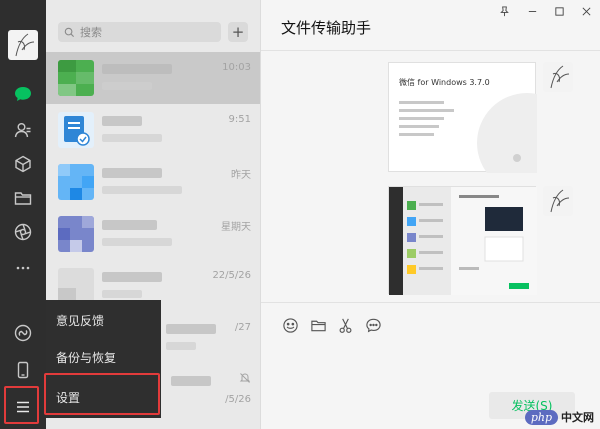 The width and height of the screenshot is (600, 429). I want to click on maximize-icon, so click(559, 11).